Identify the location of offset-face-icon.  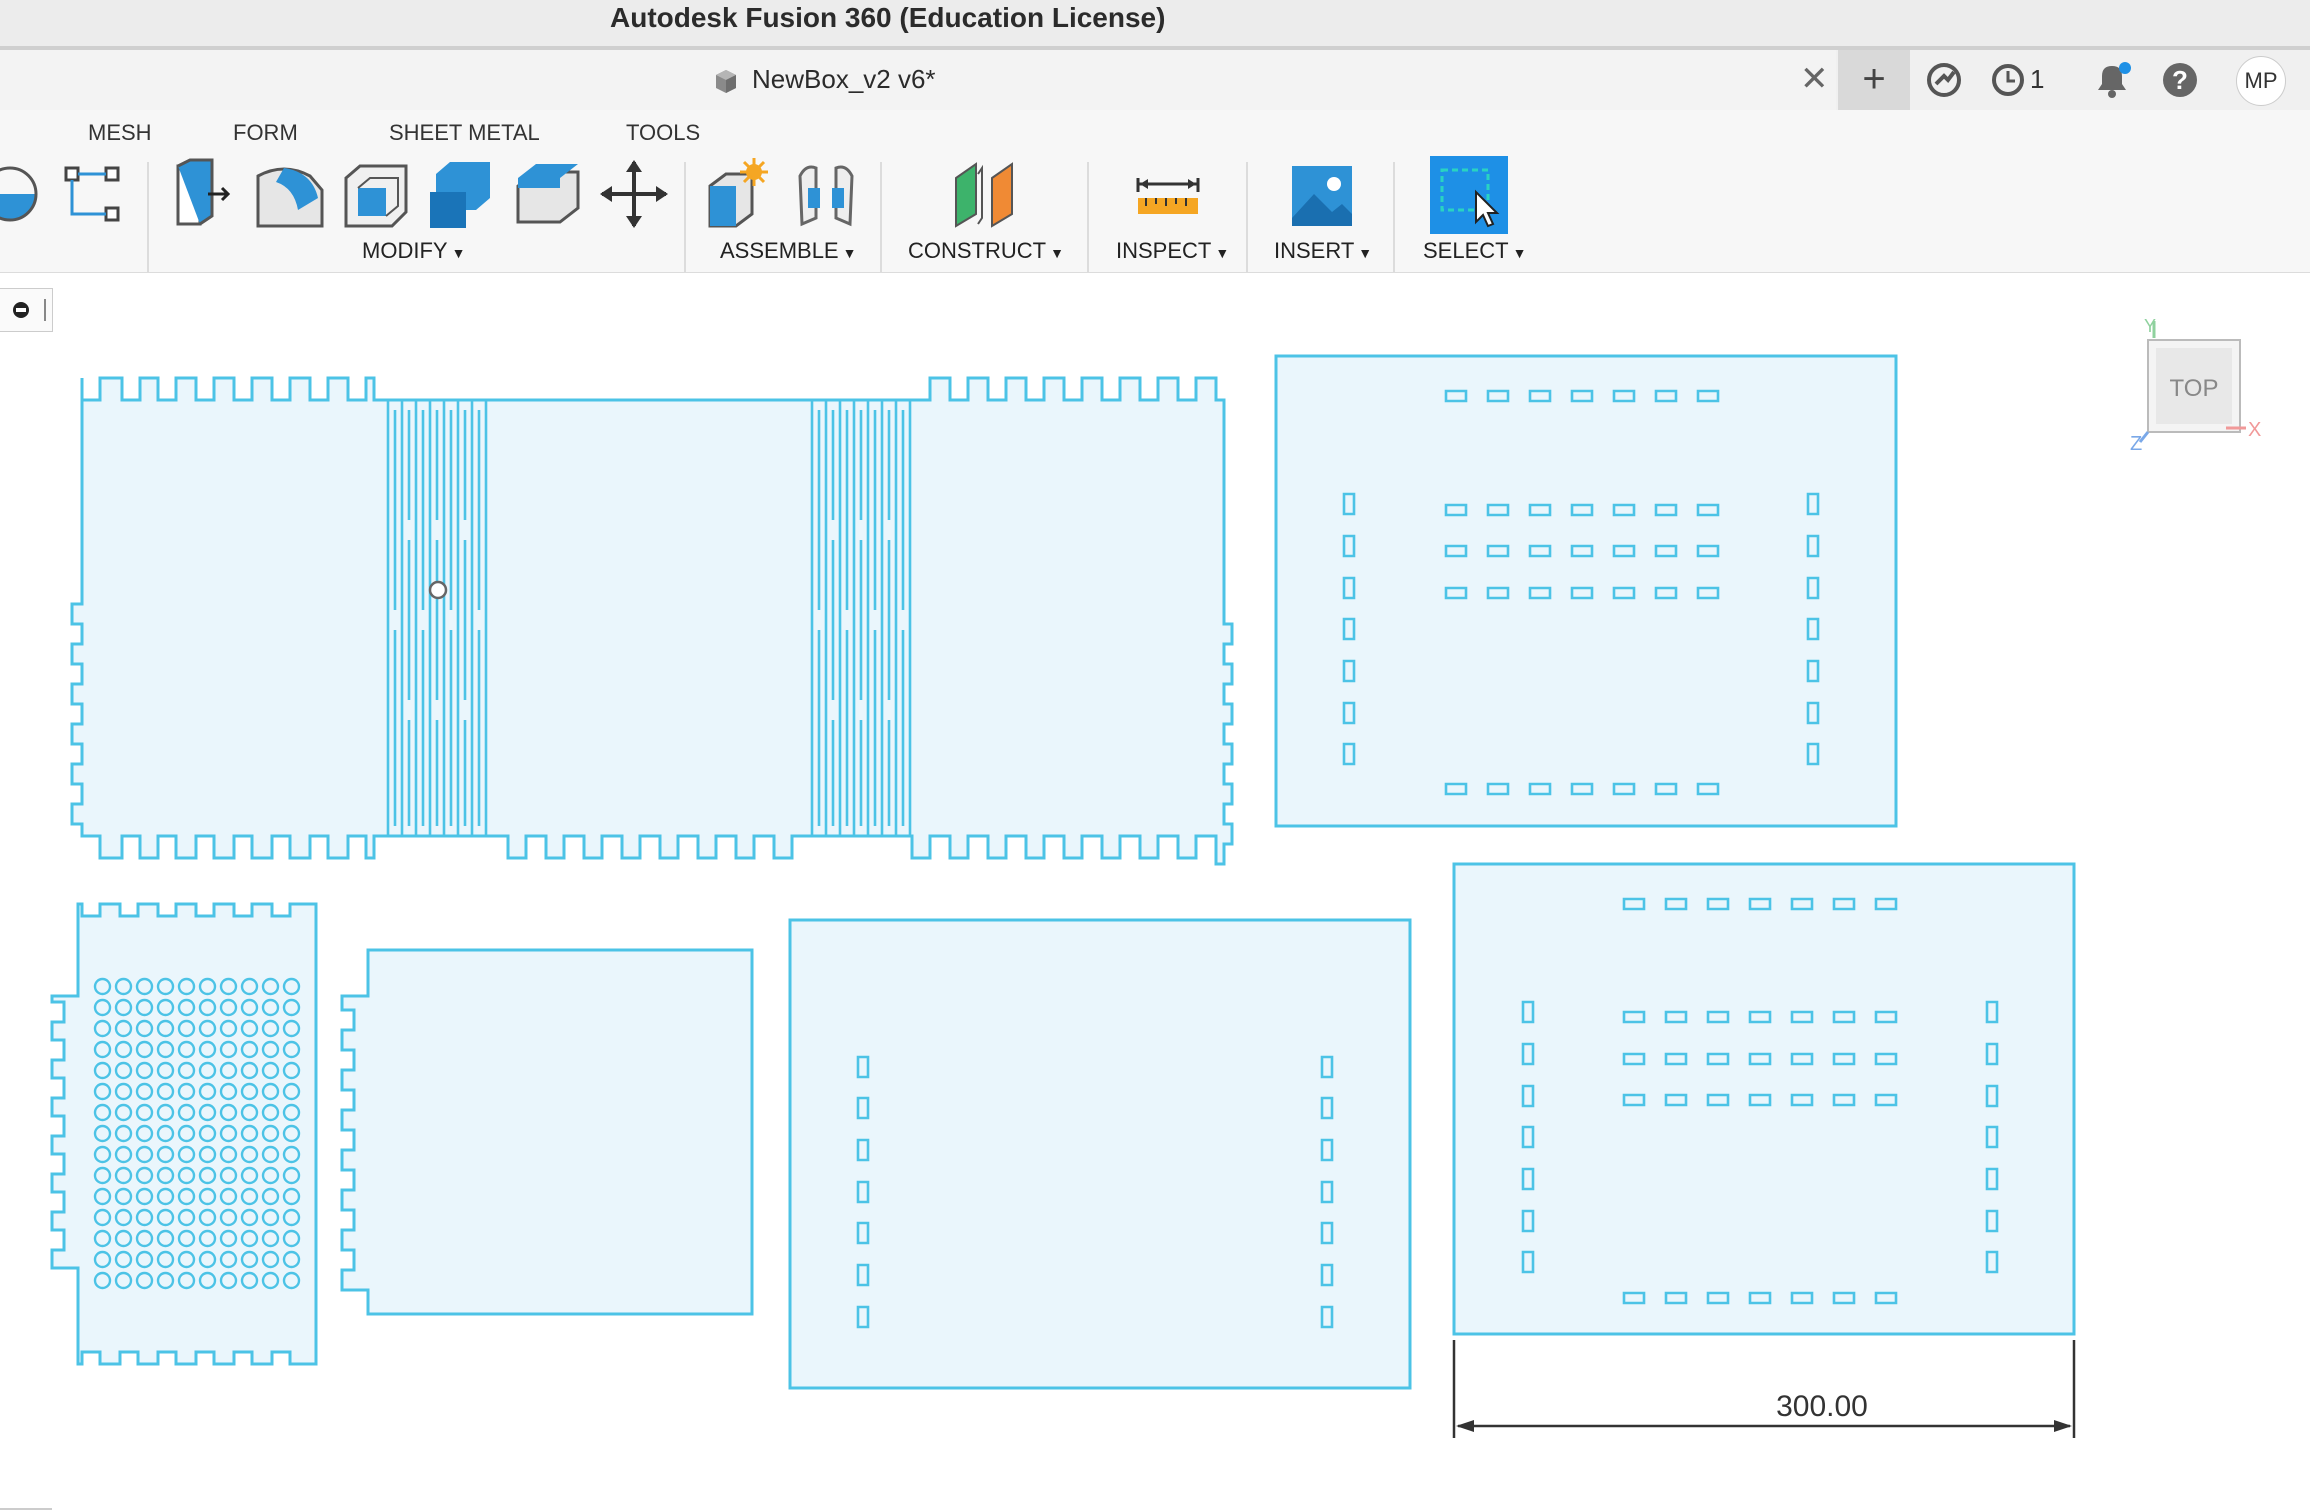
(548, 194).